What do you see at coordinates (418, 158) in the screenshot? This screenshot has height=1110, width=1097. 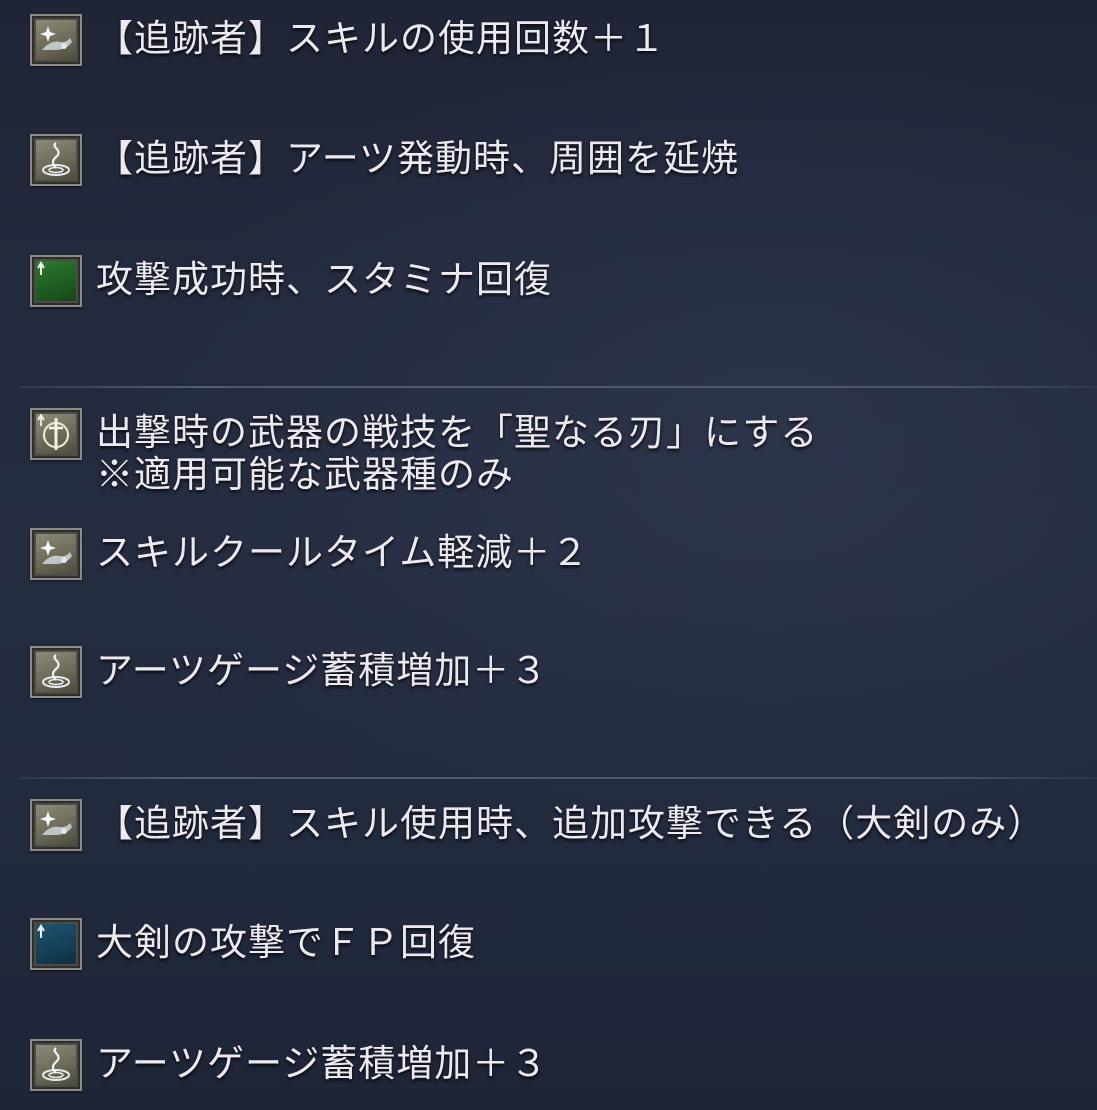 I see `effect-text: 【追跡者】アーツ発動時、周囲を延焼` at bounding box center [418, 158].